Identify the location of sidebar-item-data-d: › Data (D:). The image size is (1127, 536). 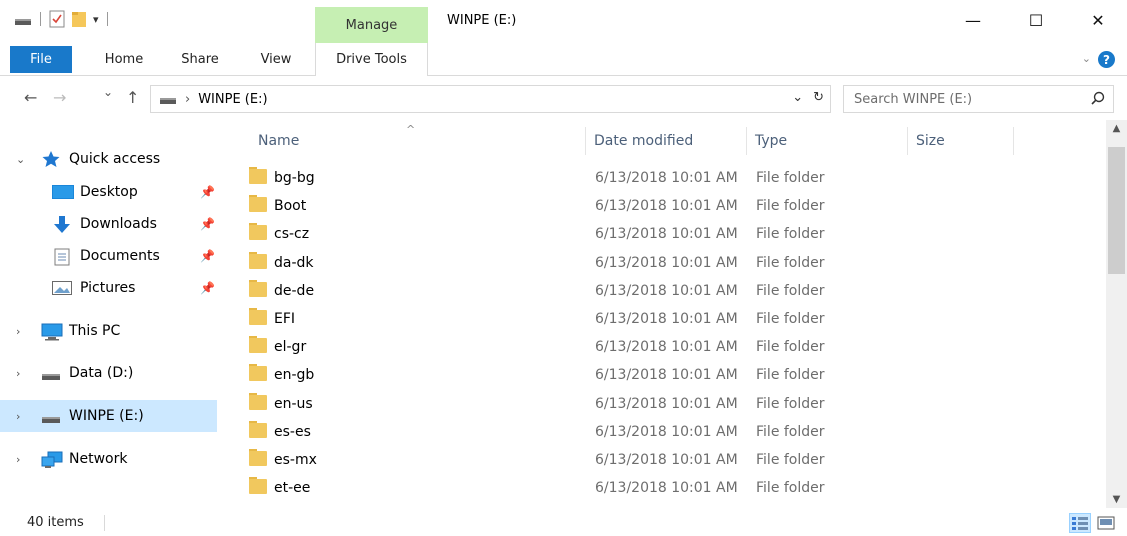
(108, 373).